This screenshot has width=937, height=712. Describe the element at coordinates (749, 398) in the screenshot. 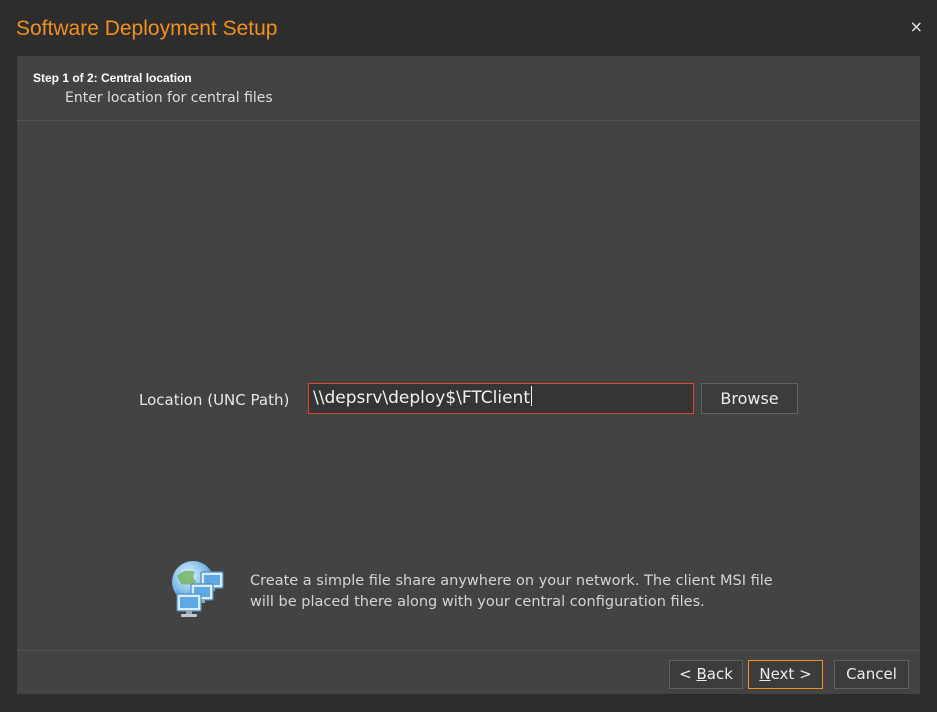

I see `browse-button: Browse` at that location.